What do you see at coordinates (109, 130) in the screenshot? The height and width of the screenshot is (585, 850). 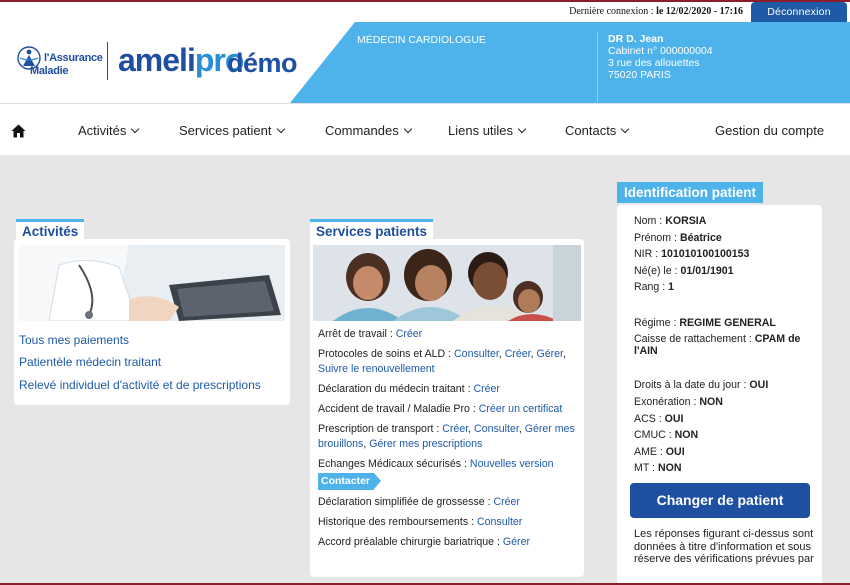 I see `nav-activites: Activités` at bounding box center [109, 130].